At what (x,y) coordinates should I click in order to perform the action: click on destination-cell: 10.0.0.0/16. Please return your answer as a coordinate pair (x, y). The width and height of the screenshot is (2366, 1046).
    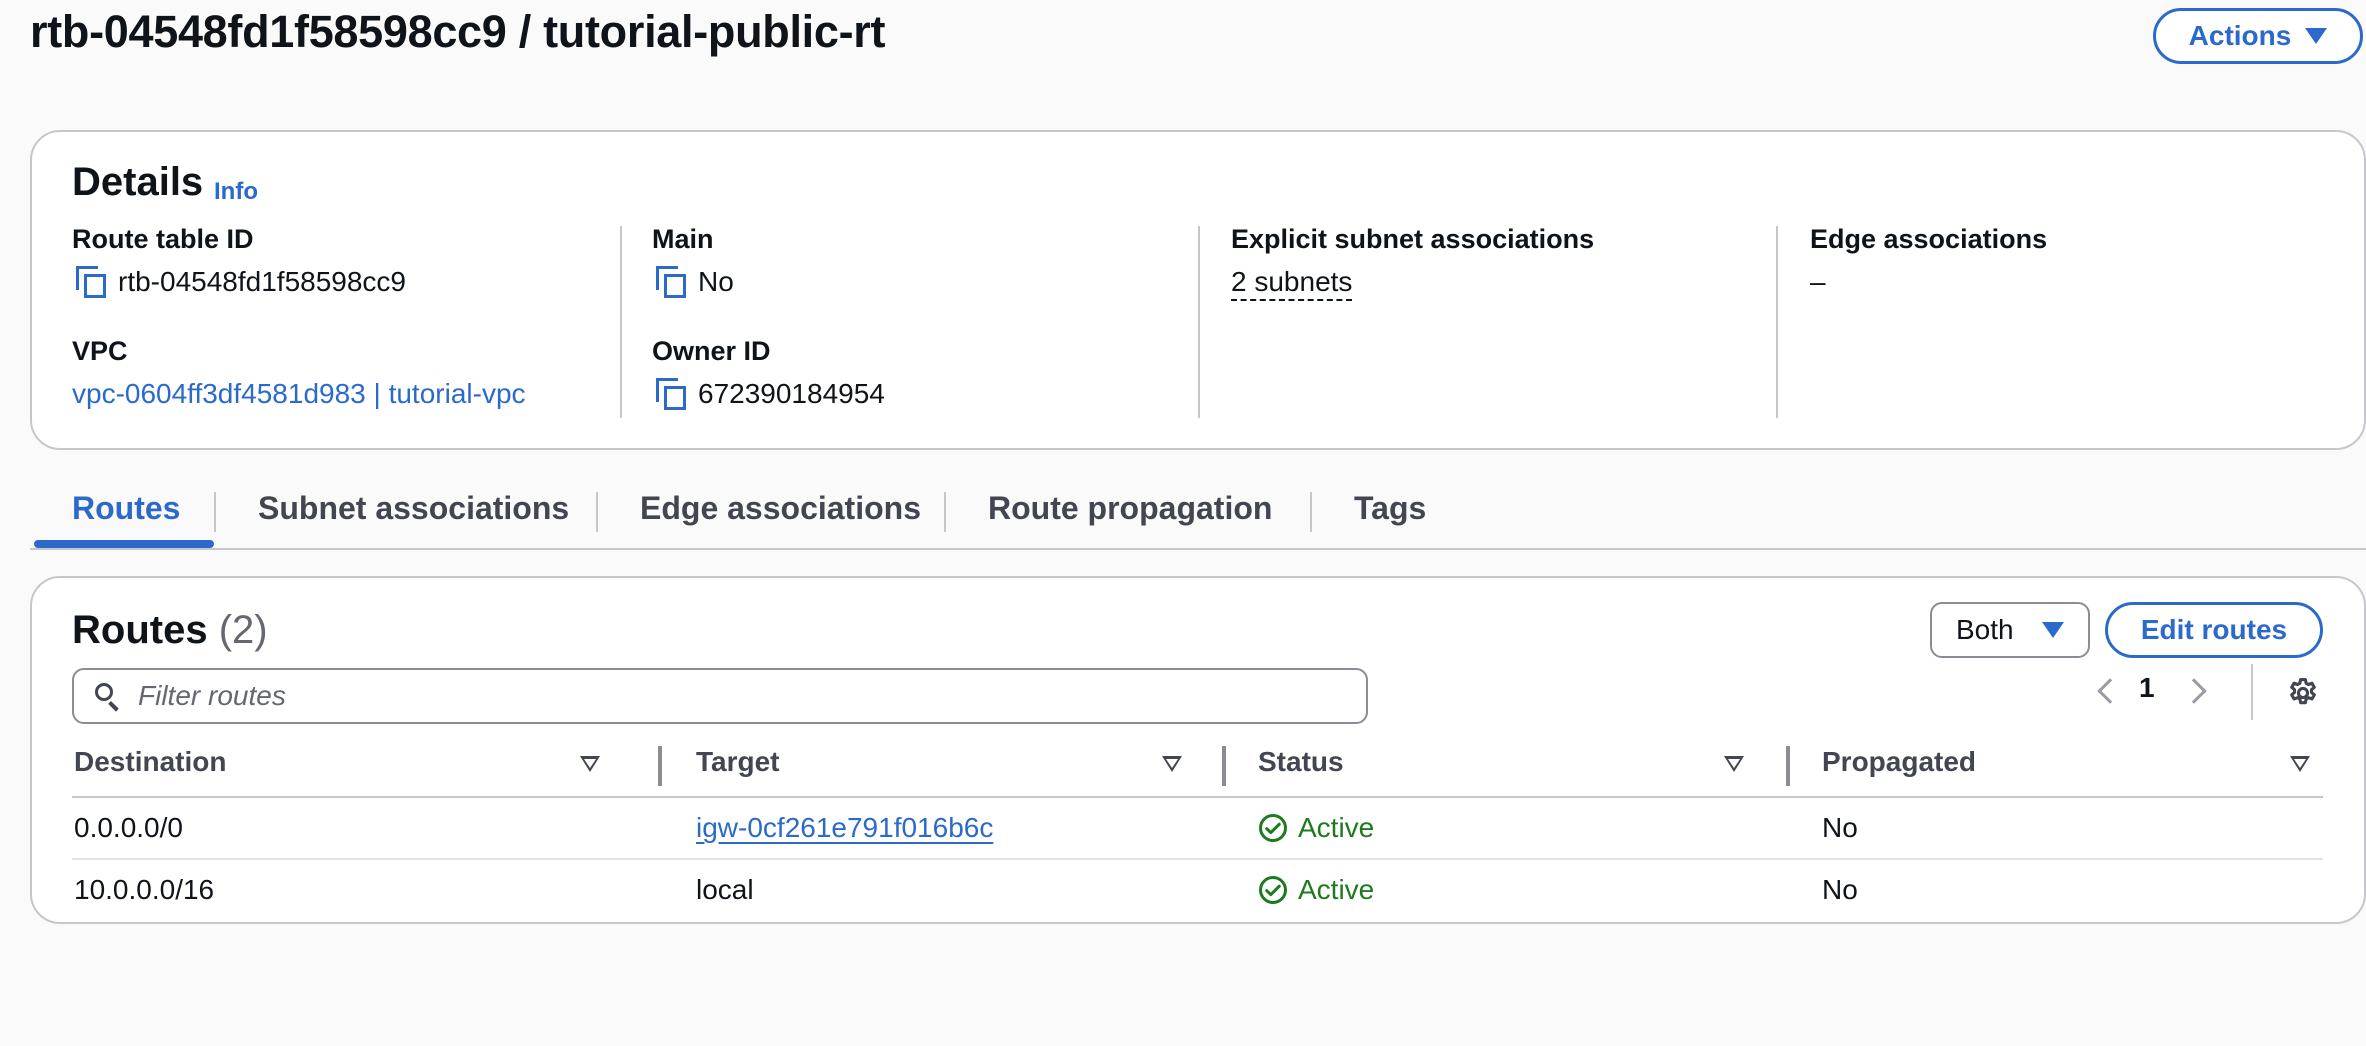
    Looking at the image, I should click on (144, 889).